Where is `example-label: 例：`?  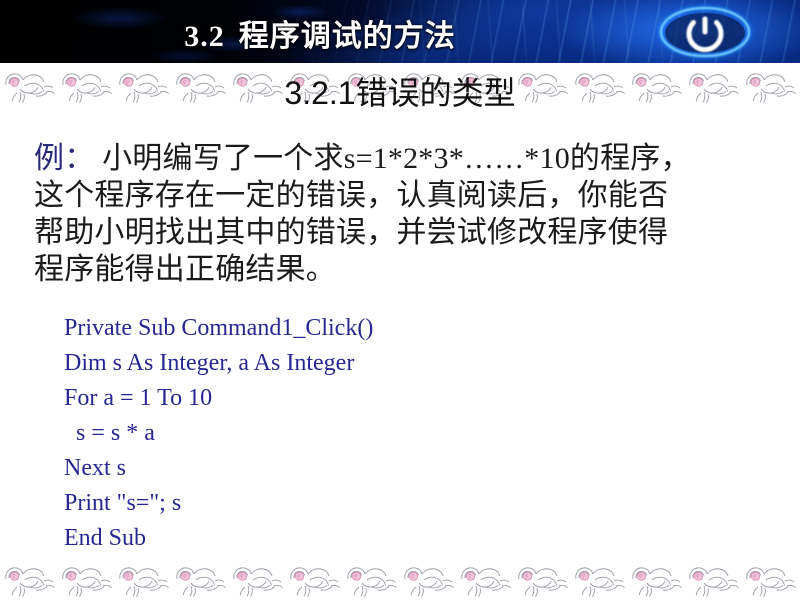
example-label: 例： is located at coordinates (64, 158).